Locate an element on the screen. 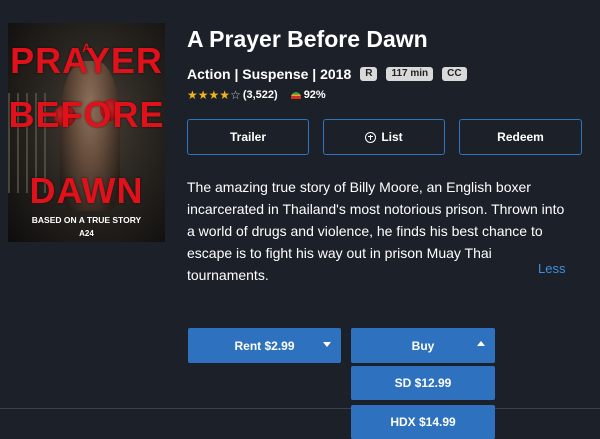  cc-badge: CC is located at coordinates (454, 74).